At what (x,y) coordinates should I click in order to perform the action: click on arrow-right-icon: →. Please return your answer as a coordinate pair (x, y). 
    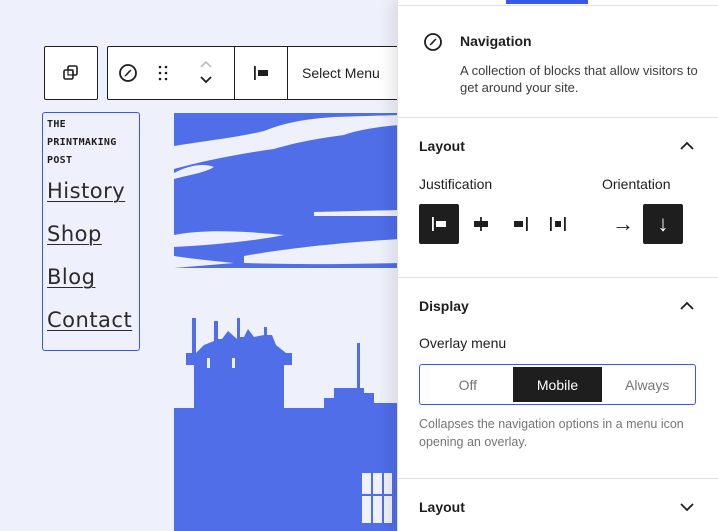
    Looking at the image, I should click on (623, 223).